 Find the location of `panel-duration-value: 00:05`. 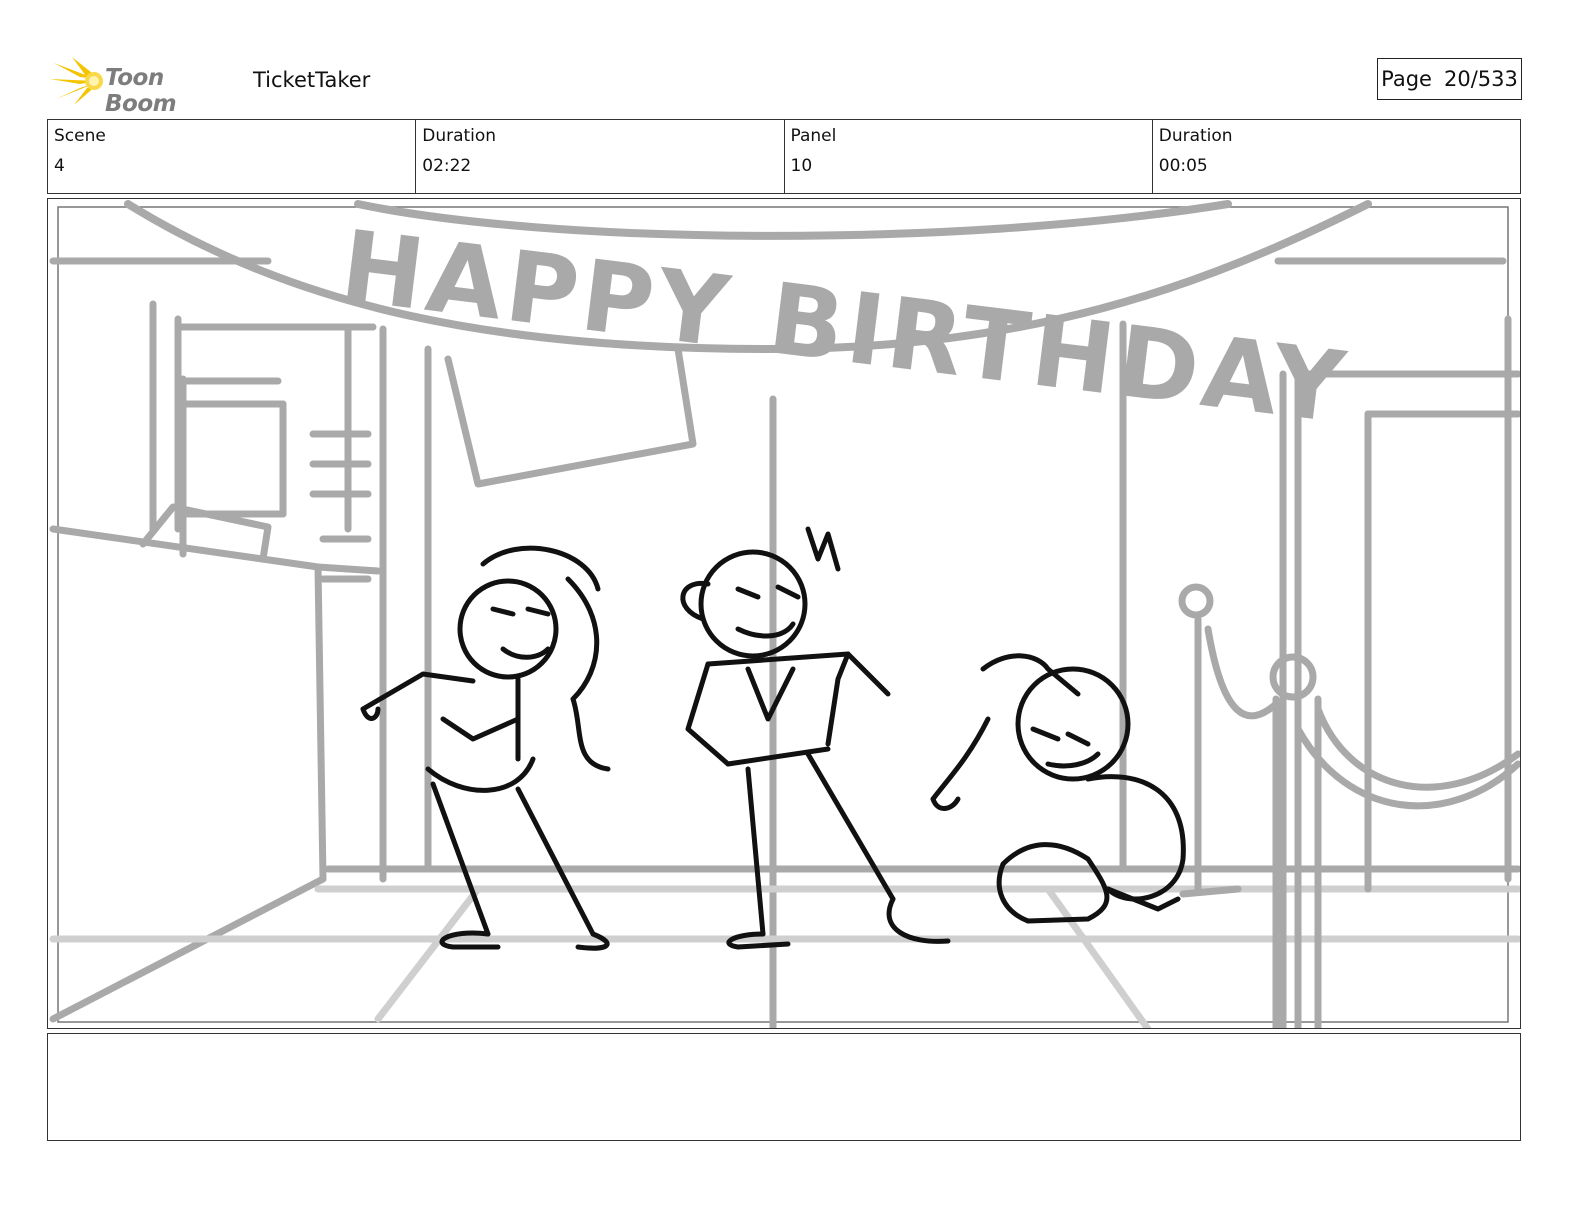

panel-duration-value: 00:05 is located at coordinates (1183, 166).